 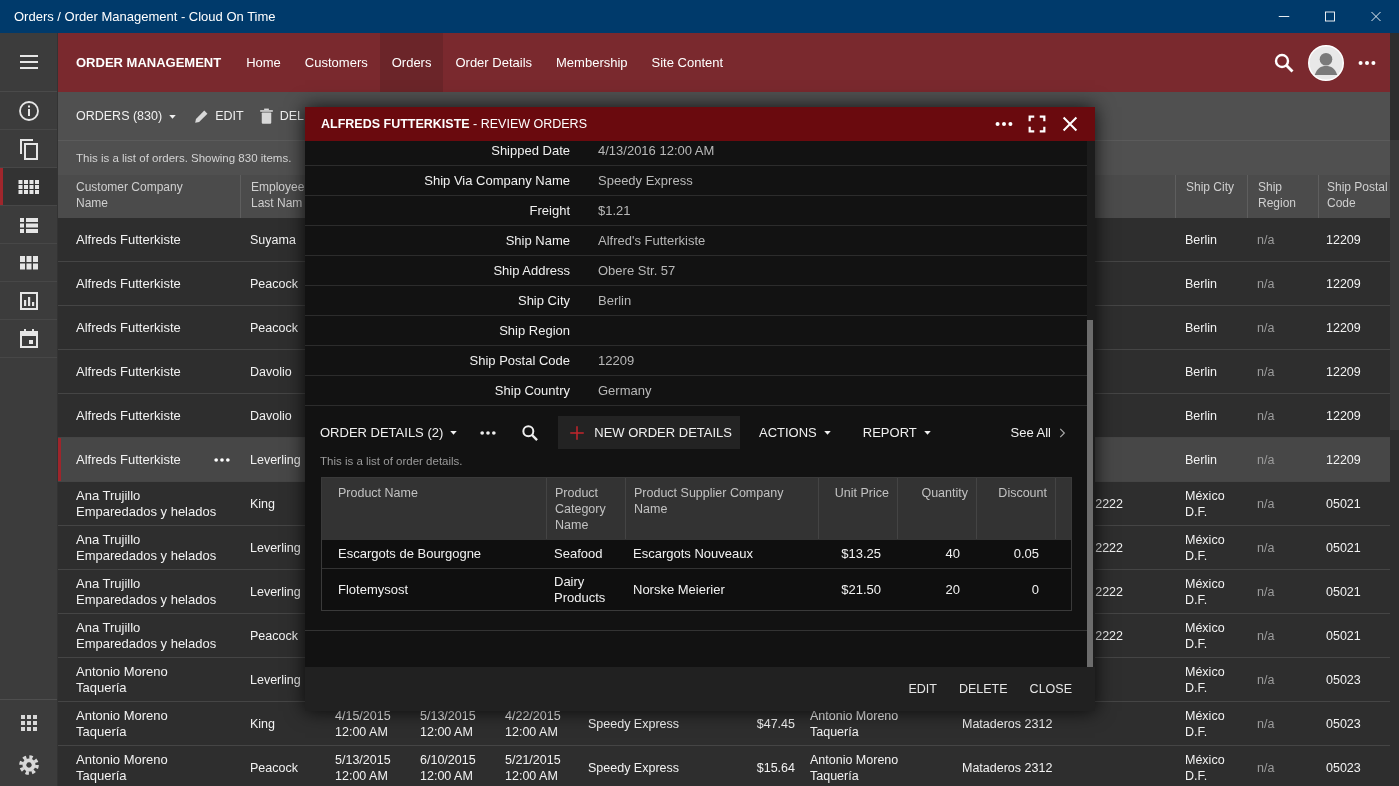 What do you see at coordinates (586, 509) in the screenshot?
I see `column-header: Product Category Name` at bounding box center [586, 509].